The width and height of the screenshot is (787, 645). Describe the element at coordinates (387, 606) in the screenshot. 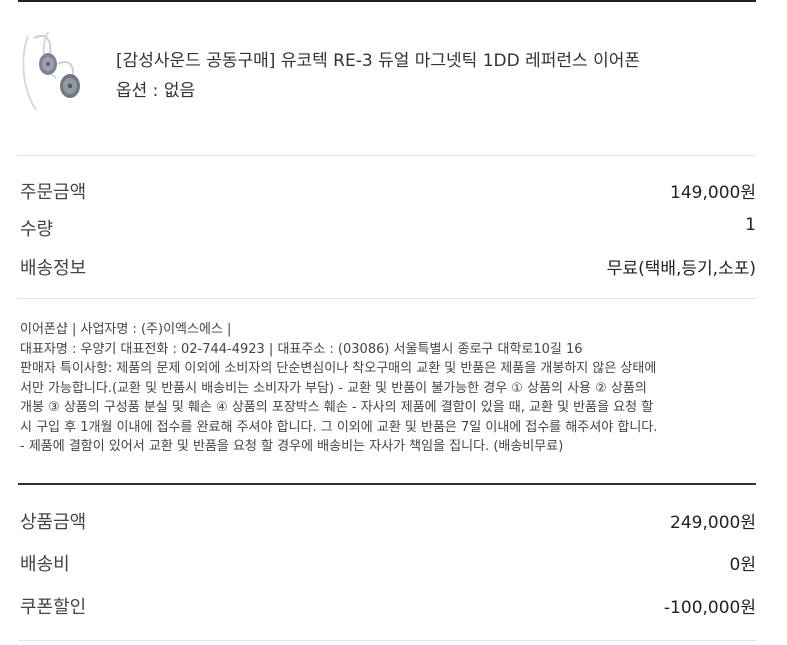

I see `coupon-discount-row: 쿠폰할인 -100,000원` at that location.